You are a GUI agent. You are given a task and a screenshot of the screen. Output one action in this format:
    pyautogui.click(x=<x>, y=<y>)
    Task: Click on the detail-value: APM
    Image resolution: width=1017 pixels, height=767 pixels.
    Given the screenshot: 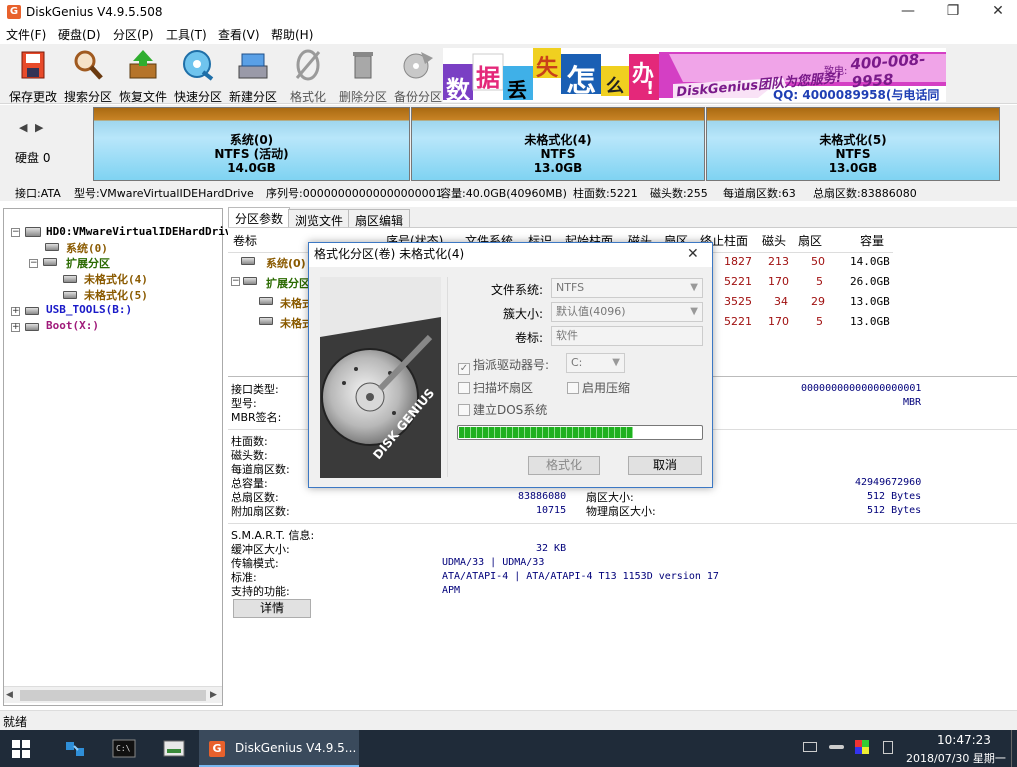 What is the action you would take?
    pyautogui.click(x=451, y=590)
    